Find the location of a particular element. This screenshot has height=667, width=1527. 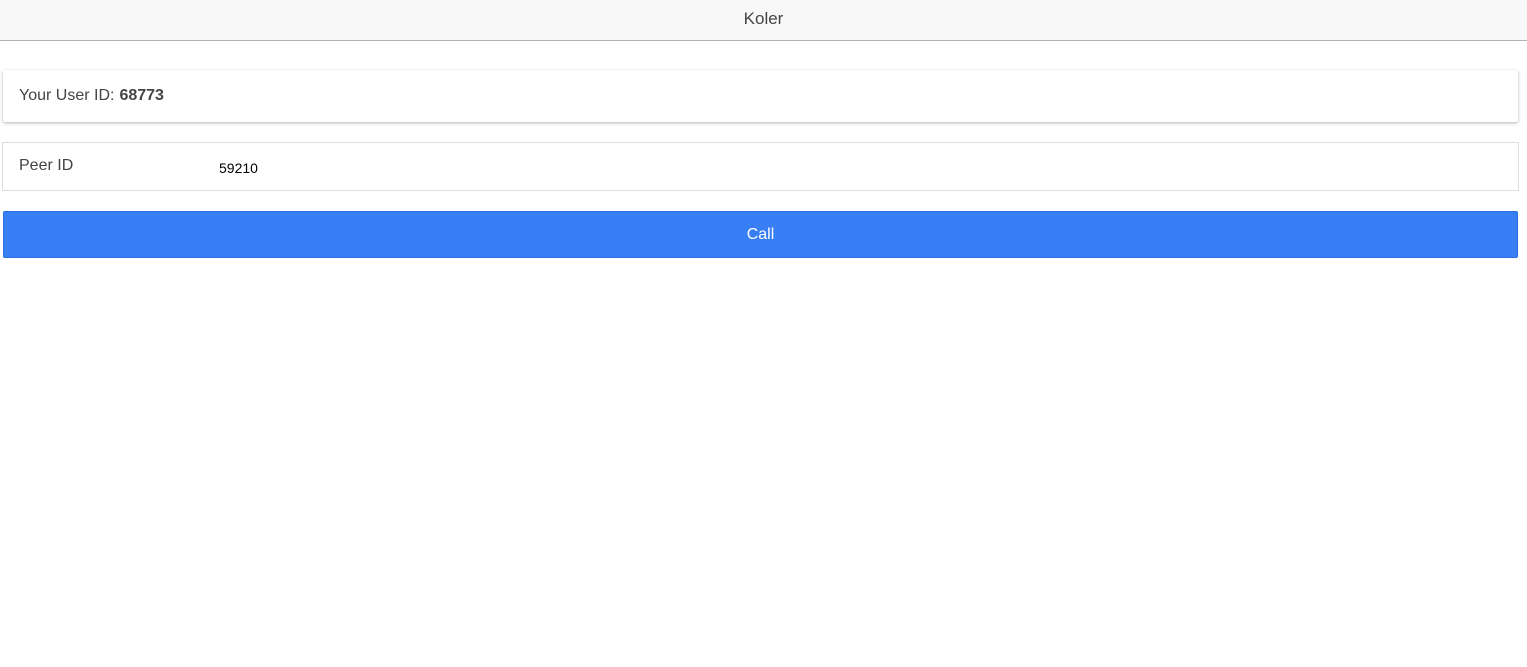

peer-id-row: Peer ID is located at coordinates (760, 166).